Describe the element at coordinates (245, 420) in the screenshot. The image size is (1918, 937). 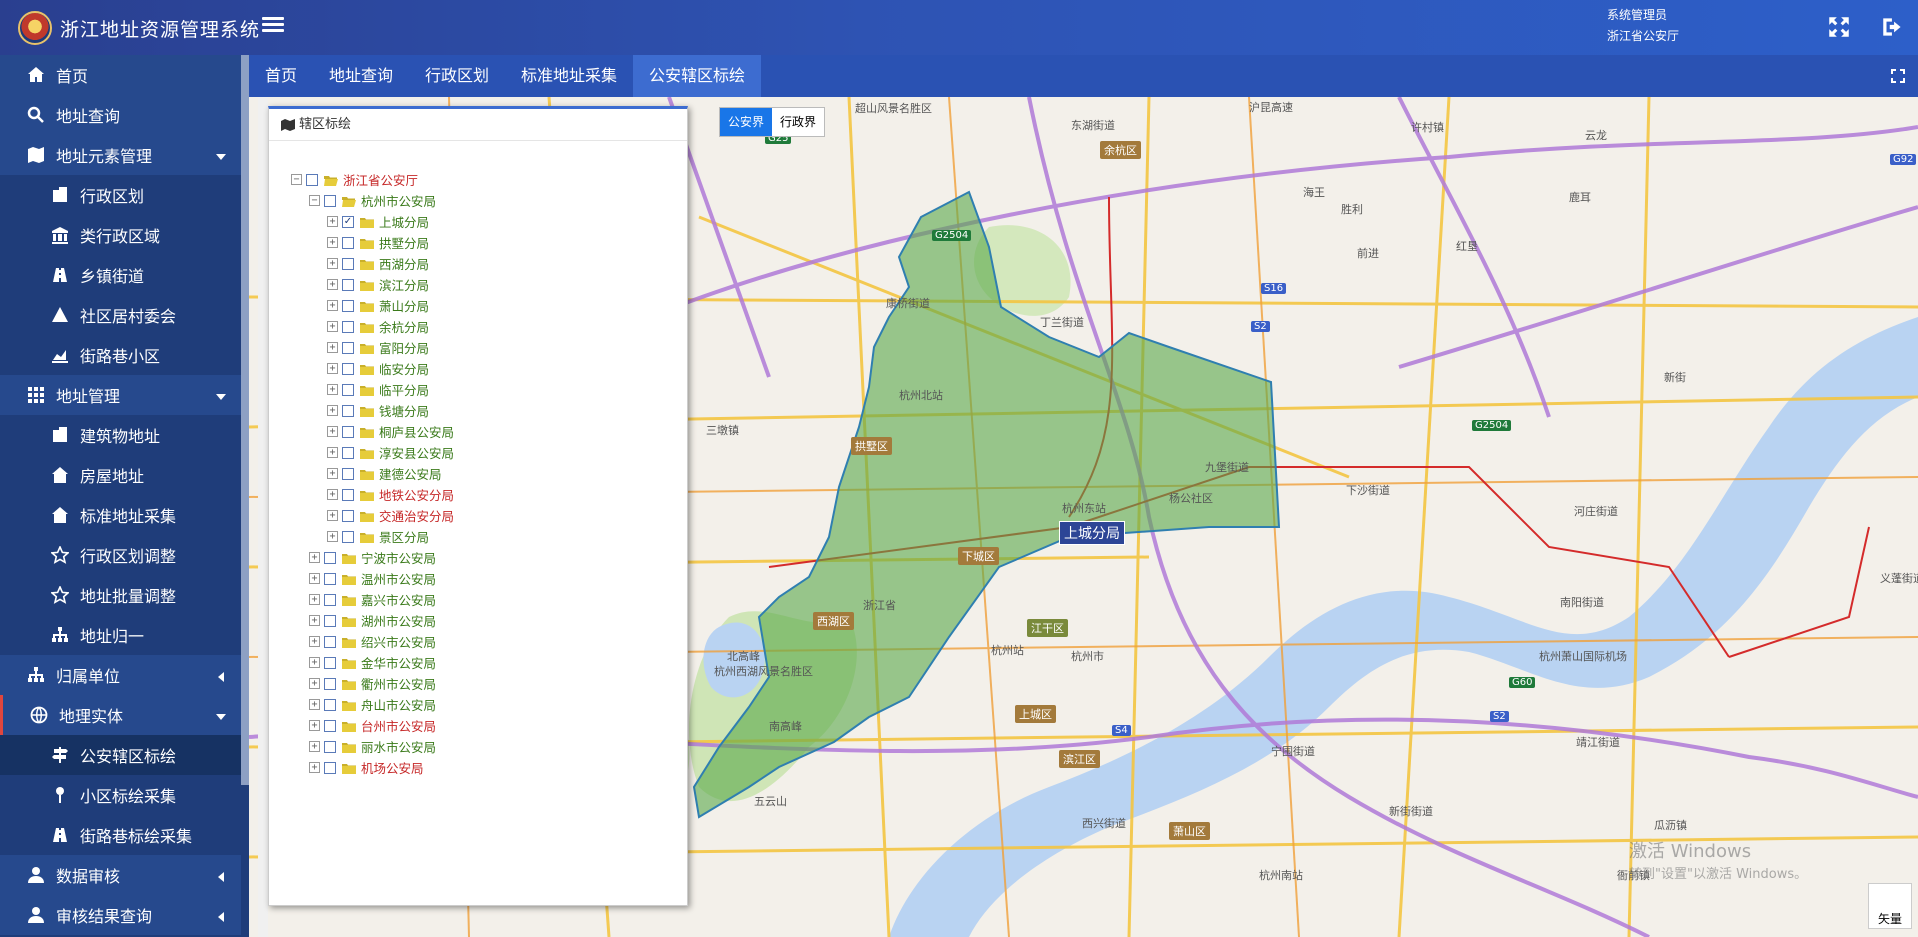
I see `sidebar-scrollbar` at that location.